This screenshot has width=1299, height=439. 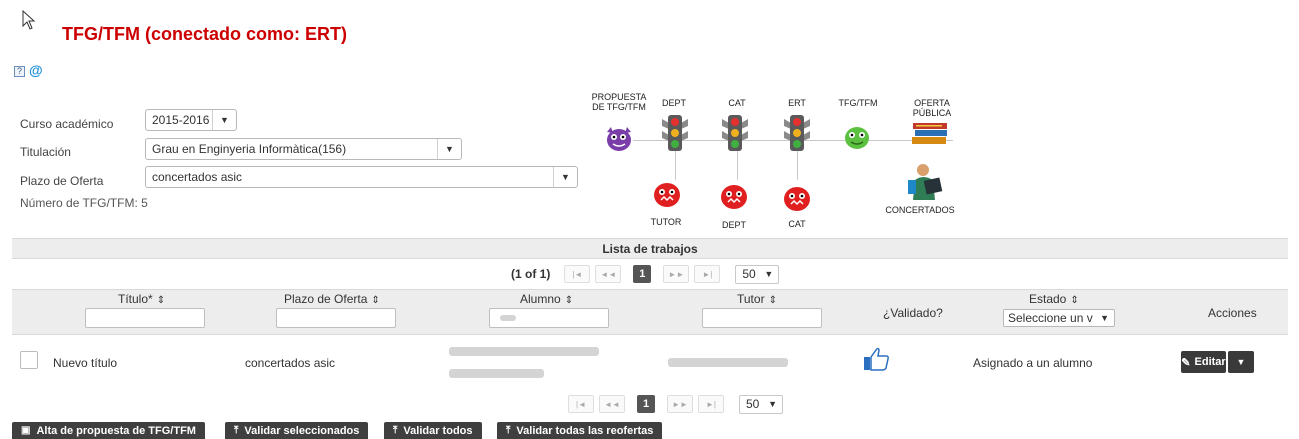 I want to click on titulacion-select: Grau en Enginyeria Informàtica(156) ▼, so click(x=303, y=149).